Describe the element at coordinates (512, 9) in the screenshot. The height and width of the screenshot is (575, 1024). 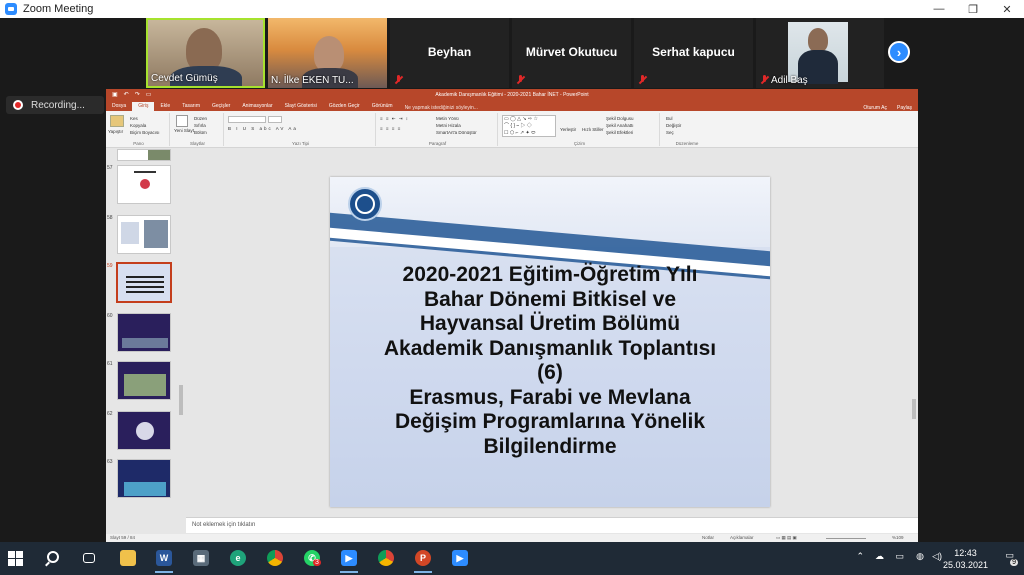
I see `zoom-titlebar: Zoom Meeting — ❐ ✕` at that location.